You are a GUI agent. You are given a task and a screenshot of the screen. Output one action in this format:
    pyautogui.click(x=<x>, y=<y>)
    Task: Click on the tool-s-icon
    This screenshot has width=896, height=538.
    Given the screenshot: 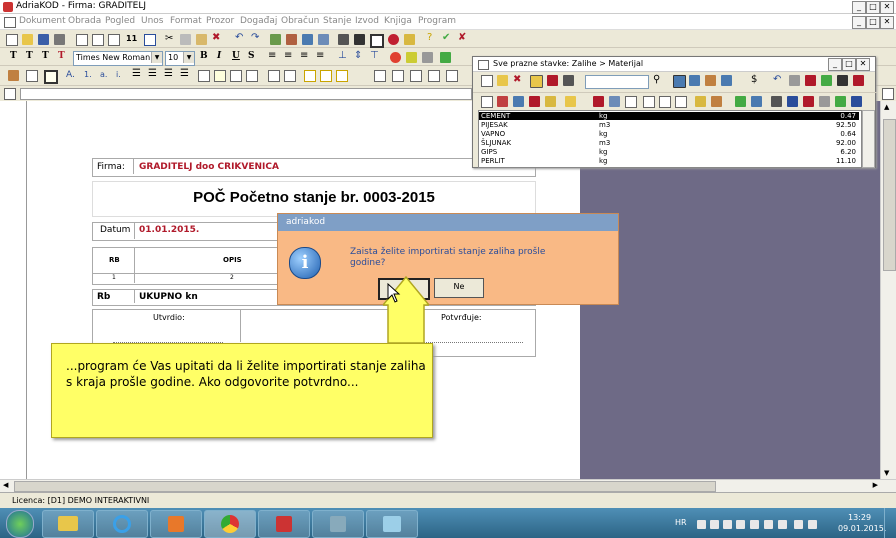 What is the action you would take?
    pyautogui.click(x=808, y=101)
    